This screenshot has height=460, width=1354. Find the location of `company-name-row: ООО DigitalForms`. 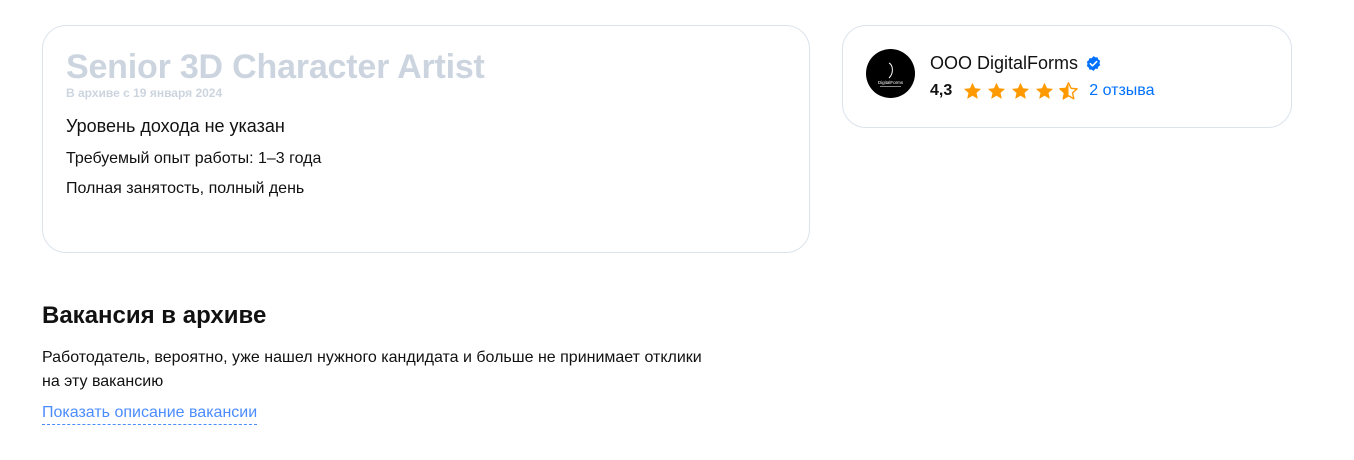

company-name-row: ООО DigitalForms is located at coordinates (1016, 63).